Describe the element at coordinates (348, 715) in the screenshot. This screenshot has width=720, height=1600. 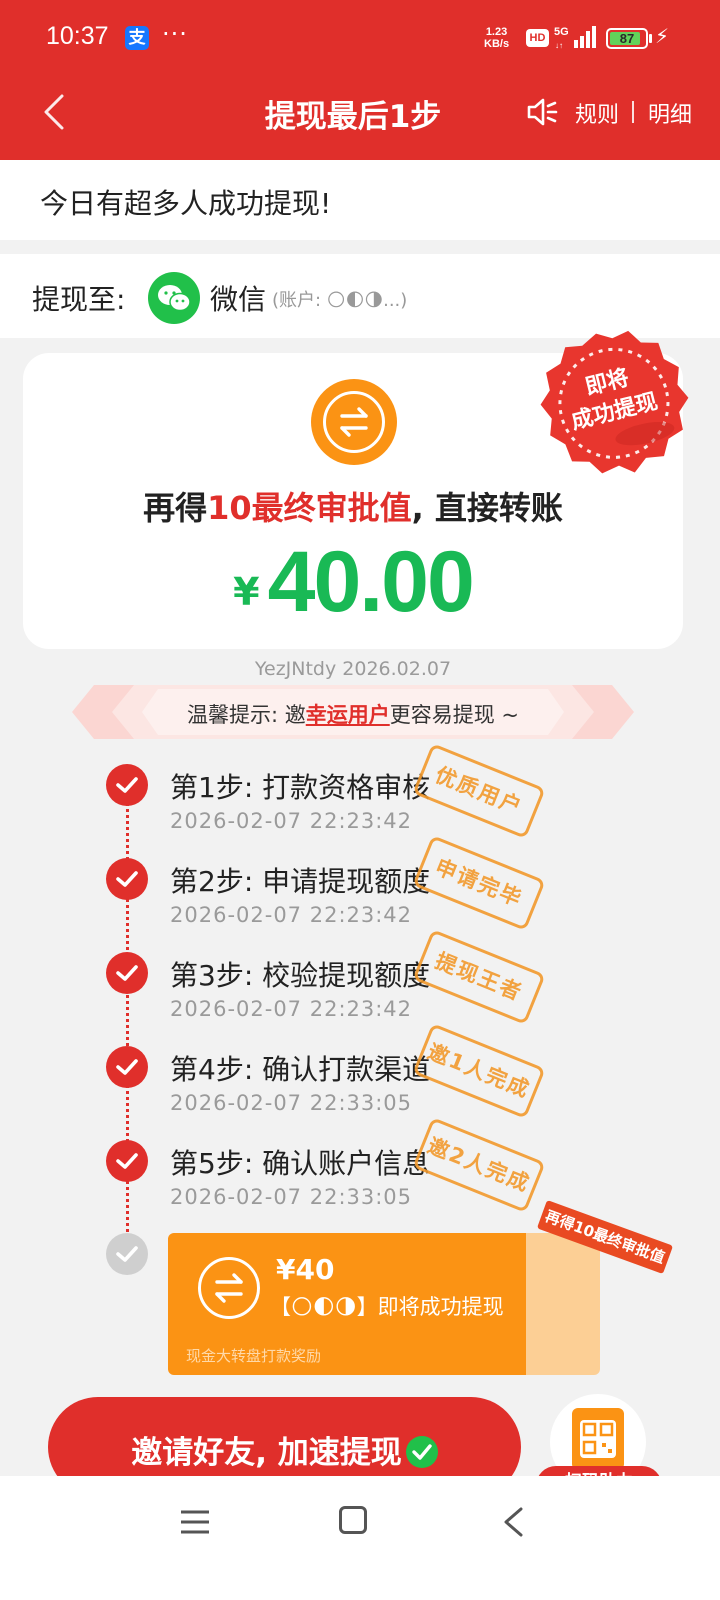
I see `lucky-user-link: 幸运用户` at that location.